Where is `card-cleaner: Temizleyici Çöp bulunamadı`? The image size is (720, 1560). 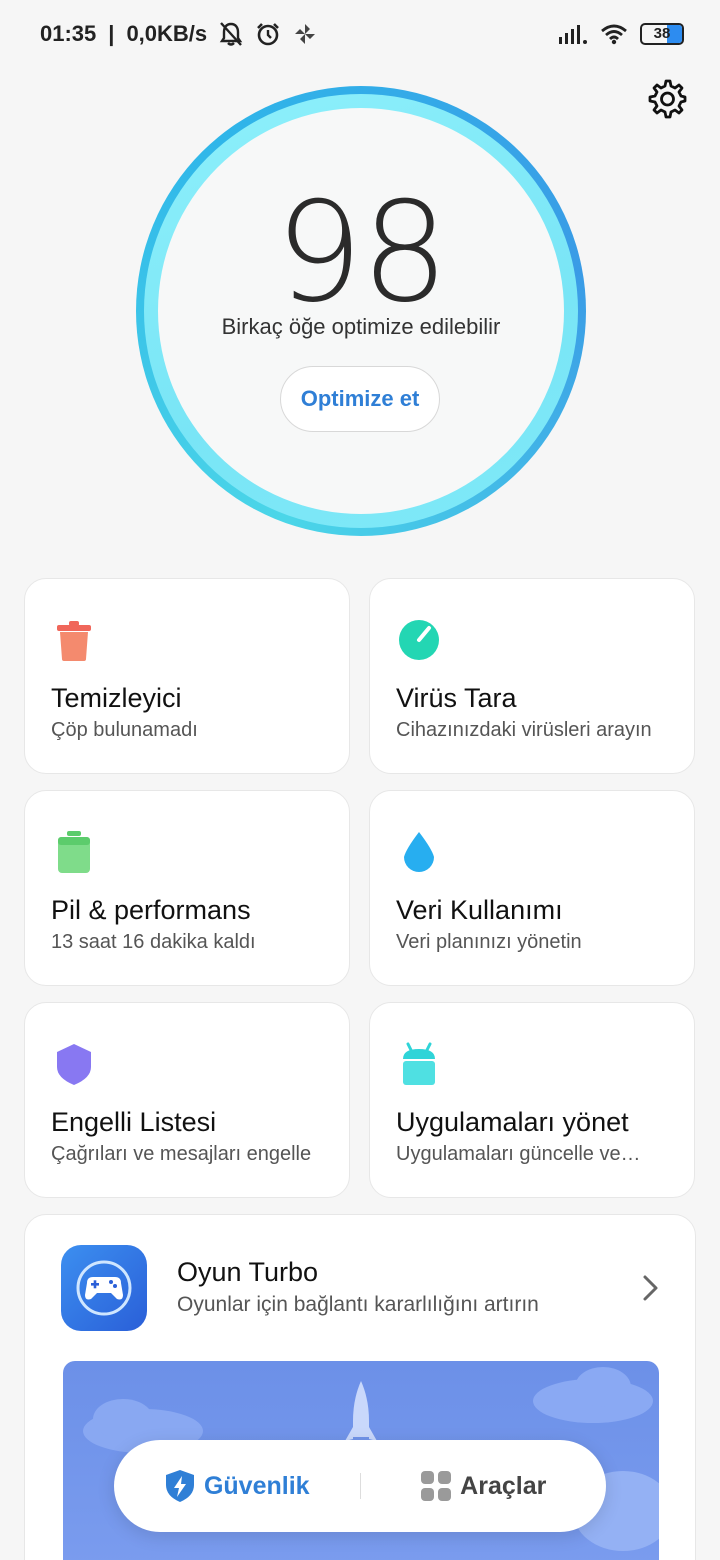
card-cleaner: Temizleyici Çöp bulunamadı is located at coordinates (187, 676).